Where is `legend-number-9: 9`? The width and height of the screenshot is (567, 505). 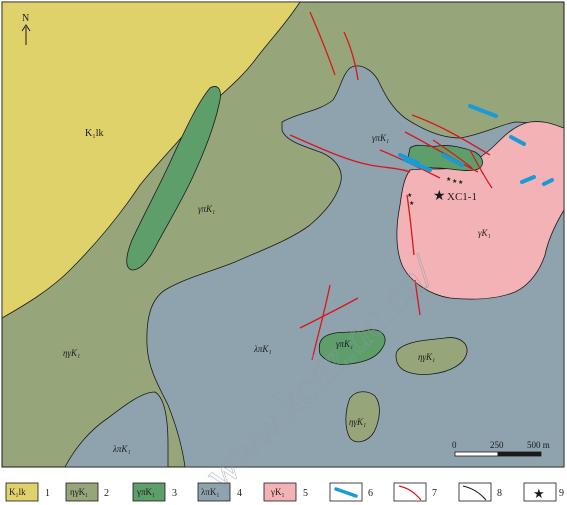
legend-number-9: 9 is located at coordinates (561, 493).